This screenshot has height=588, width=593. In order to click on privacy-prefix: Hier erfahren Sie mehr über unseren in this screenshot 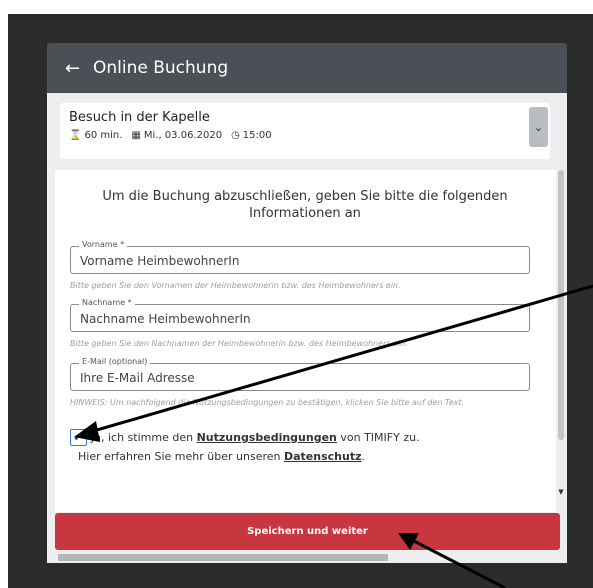, I will do `click(181, 456)`.